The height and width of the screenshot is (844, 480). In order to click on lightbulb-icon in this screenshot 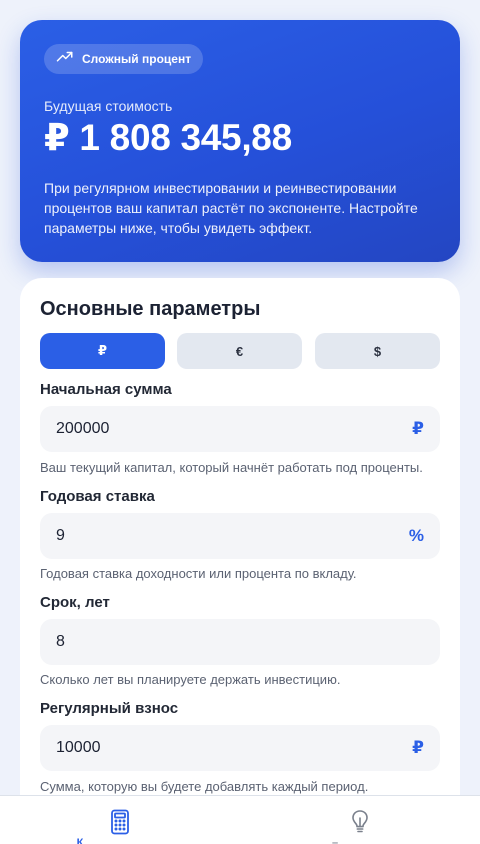, I will do `click(360, 821)`.